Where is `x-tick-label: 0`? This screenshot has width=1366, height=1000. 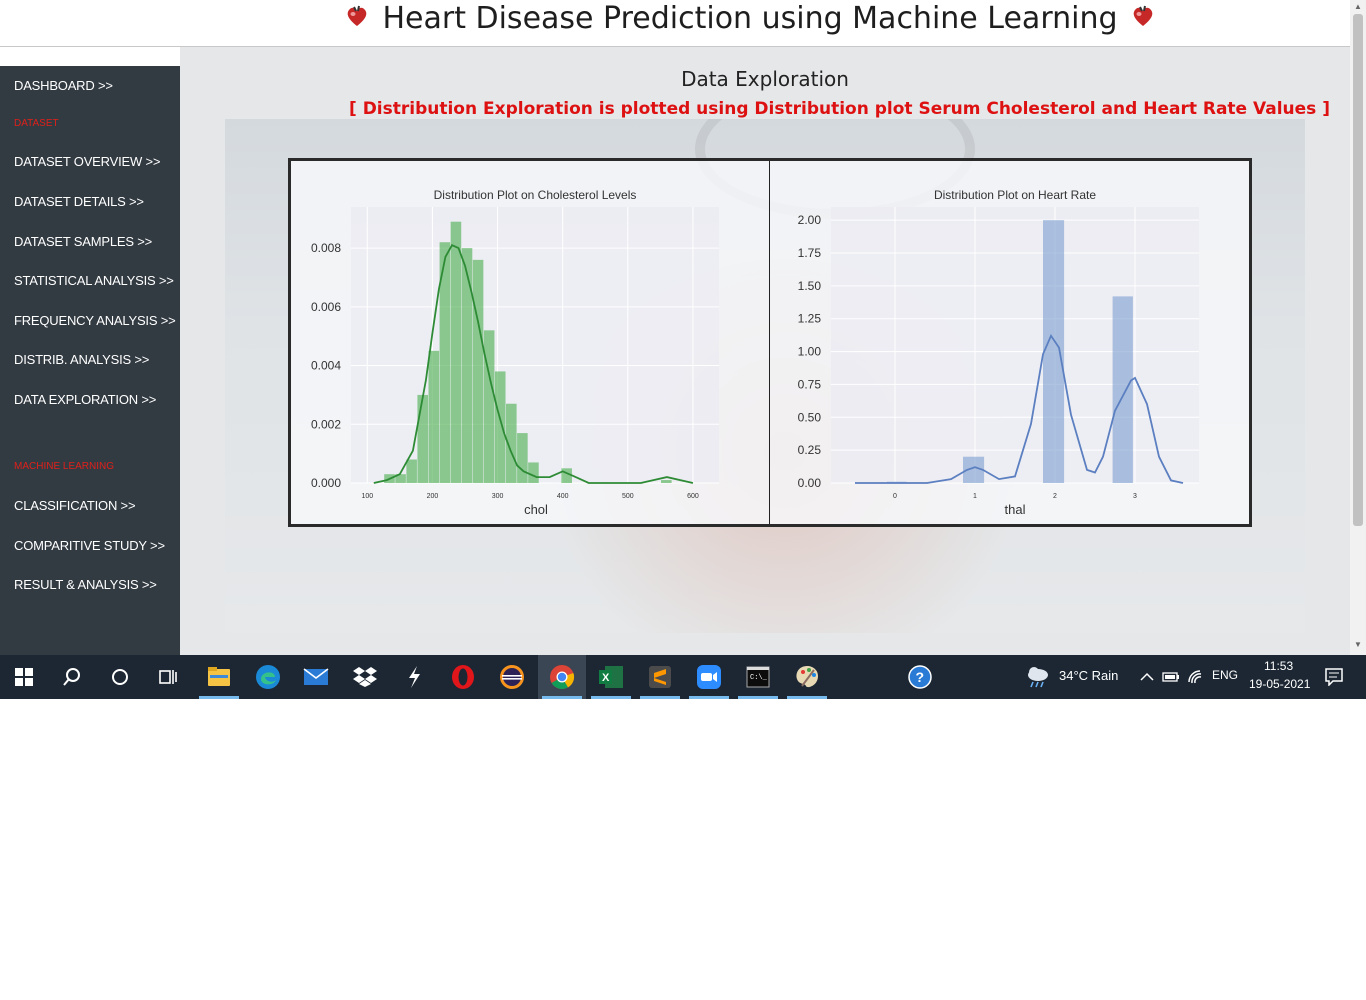 x-tick-label: 0 is located at coordinates (895, 496).